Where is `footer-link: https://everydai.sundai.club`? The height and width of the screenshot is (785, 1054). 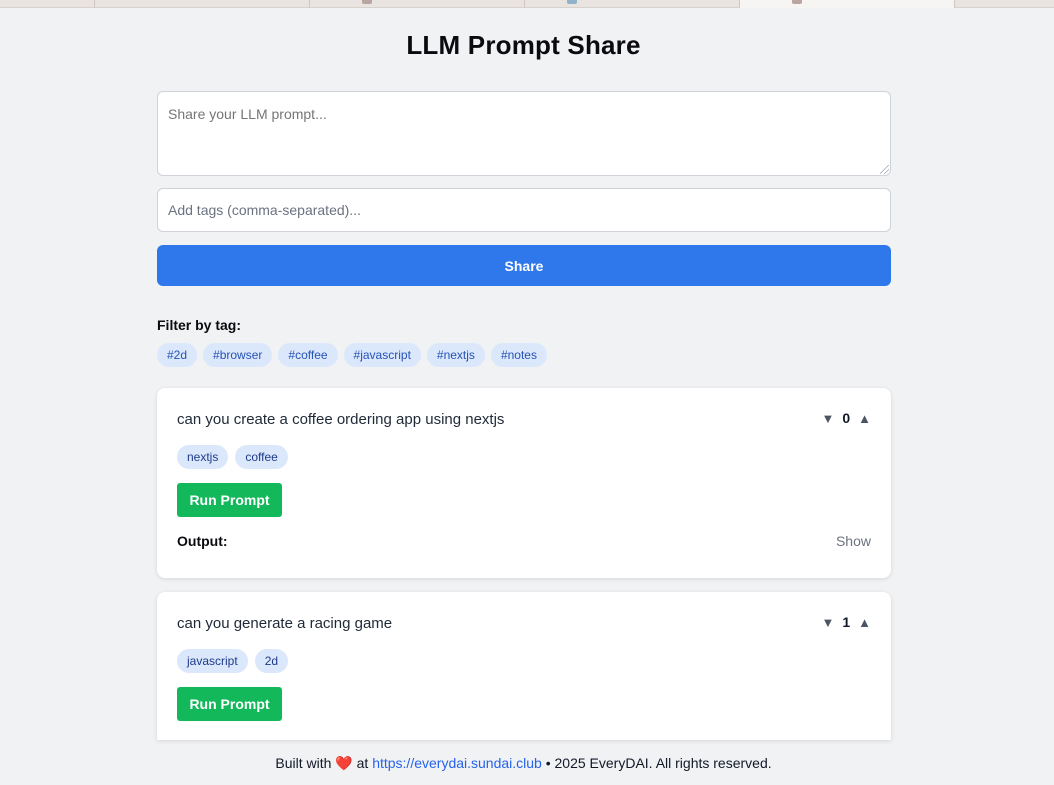
footer-link: https://everydai.sundai.club is located at coordinates (457, 763).